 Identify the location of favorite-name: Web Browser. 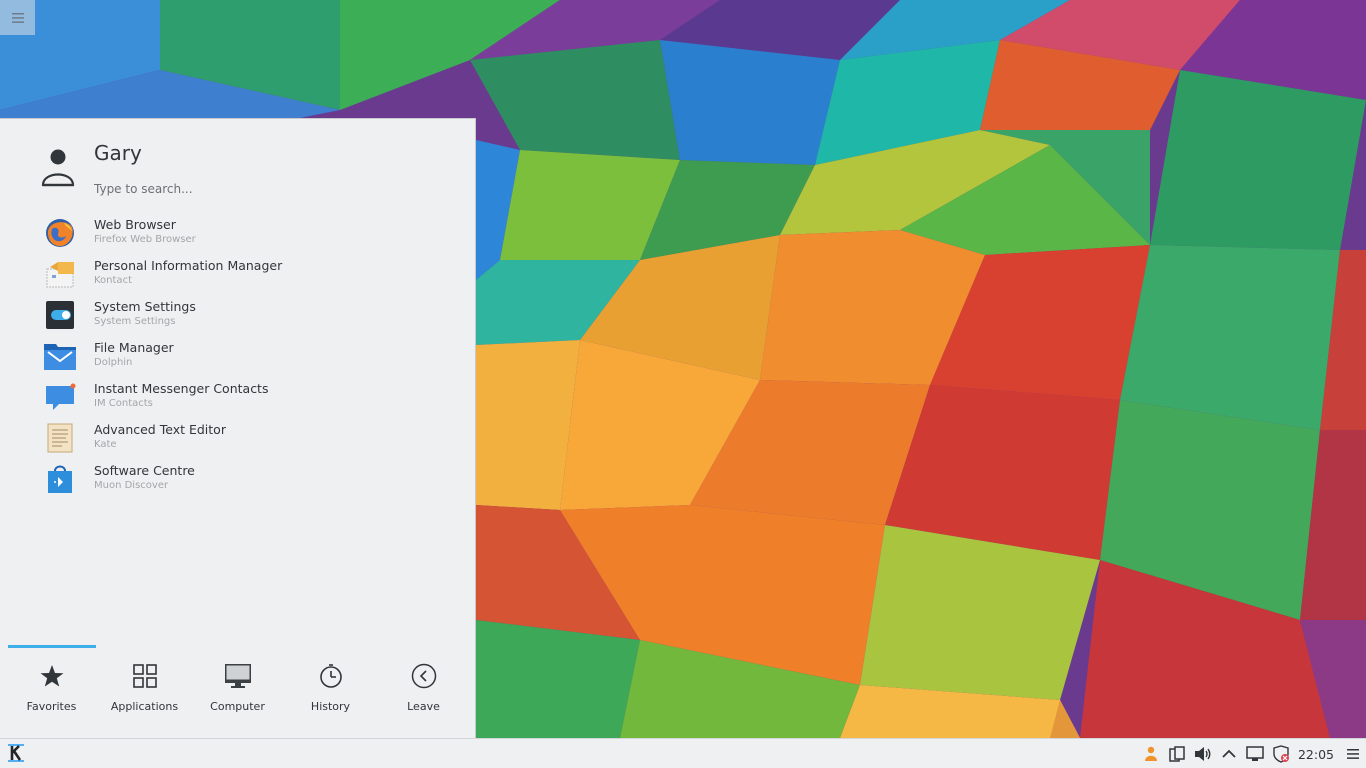
(135, 224).